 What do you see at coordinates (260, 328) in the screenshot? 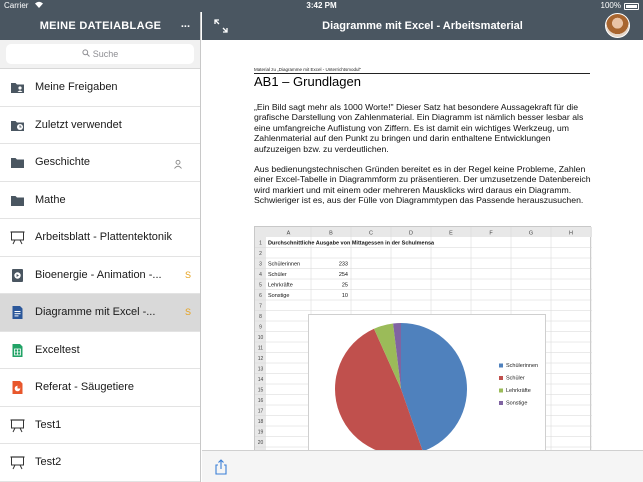
I see `row-header: 9` at bounding box center [260, 328].